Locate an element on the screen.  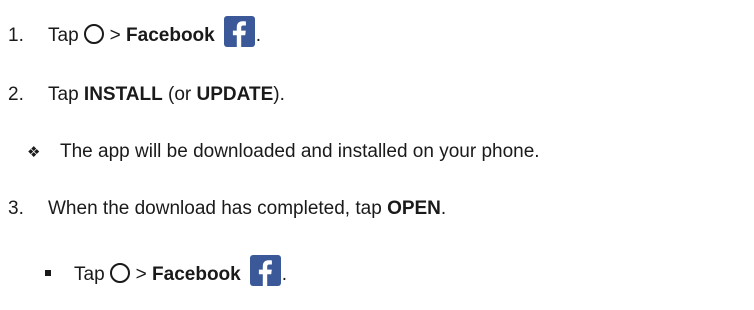
sub-step: Tap > Facebook . is located at coordinates (166, 272).